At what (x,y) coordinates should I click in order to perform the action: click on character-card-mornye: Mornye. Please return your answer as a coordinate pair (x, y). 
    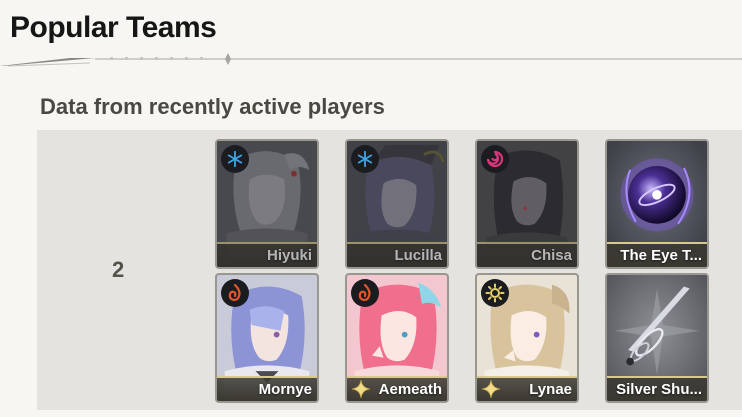
    Looking at the image, I should click on (267, 338).